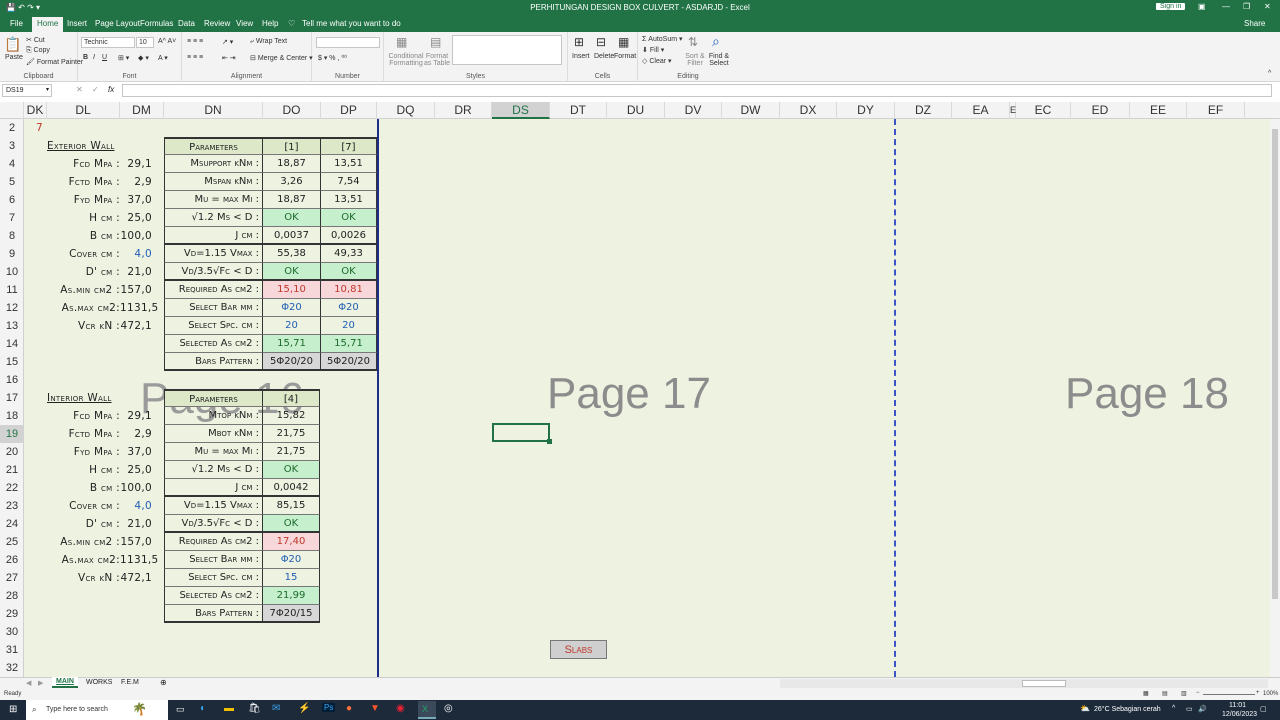  Describe the element at coordinates (136, 434) in the screenshot. I see `param-value: 2,9` at that location.